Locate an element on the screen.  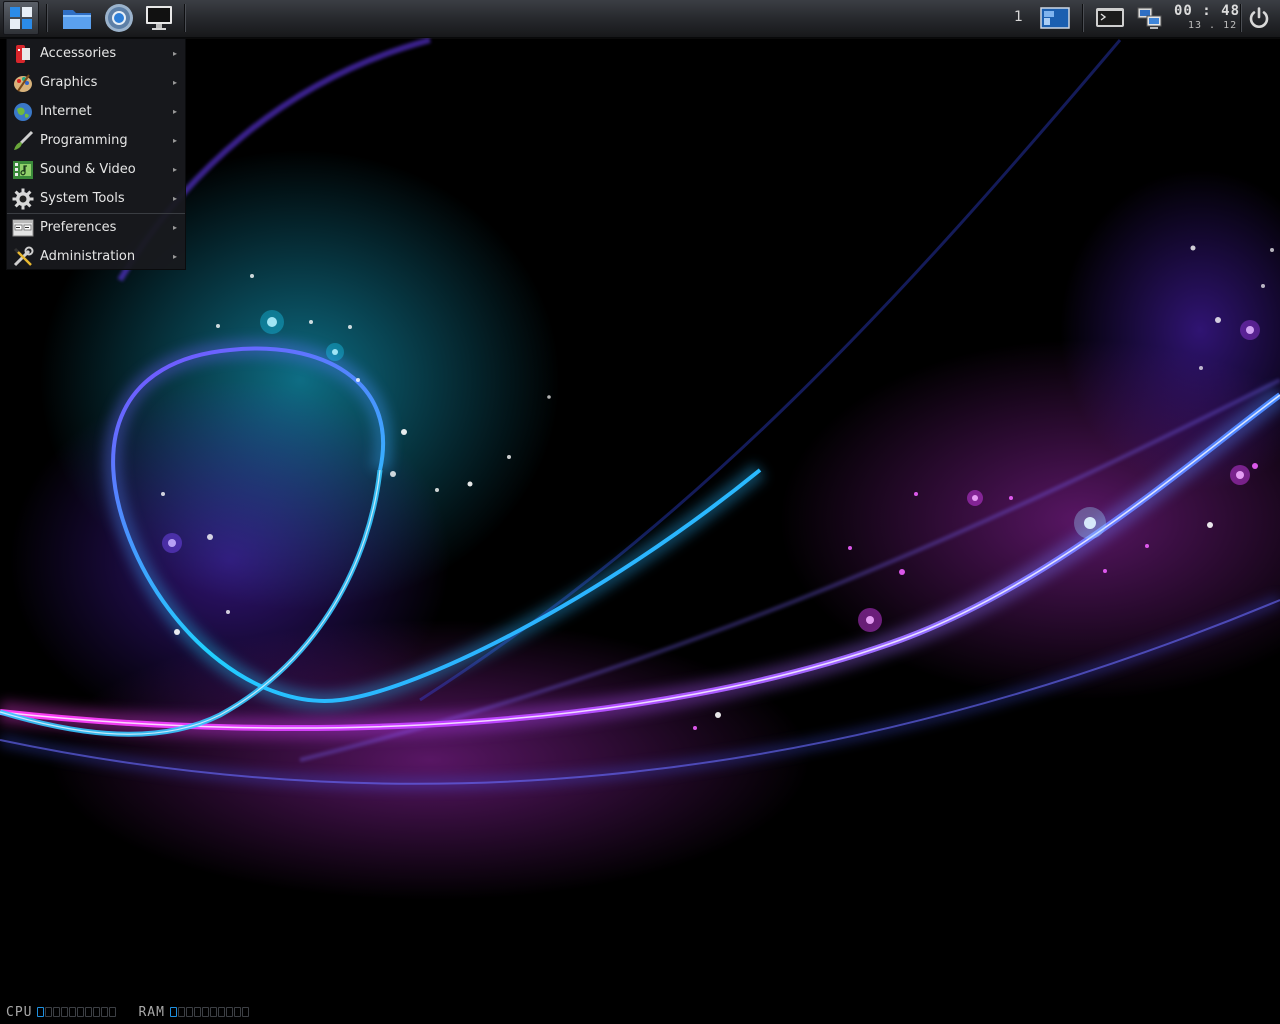
system-monitor: CPU RAM is located at coordinates (138, 1012).